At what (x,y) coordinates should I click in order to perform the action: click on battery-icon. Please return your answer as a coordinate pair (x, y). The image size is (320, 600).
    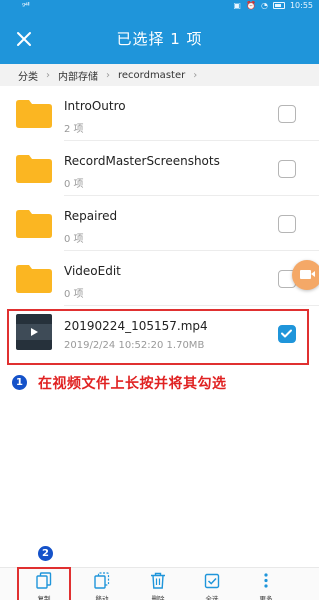
    Looking at the image, I should click on (278, 5).